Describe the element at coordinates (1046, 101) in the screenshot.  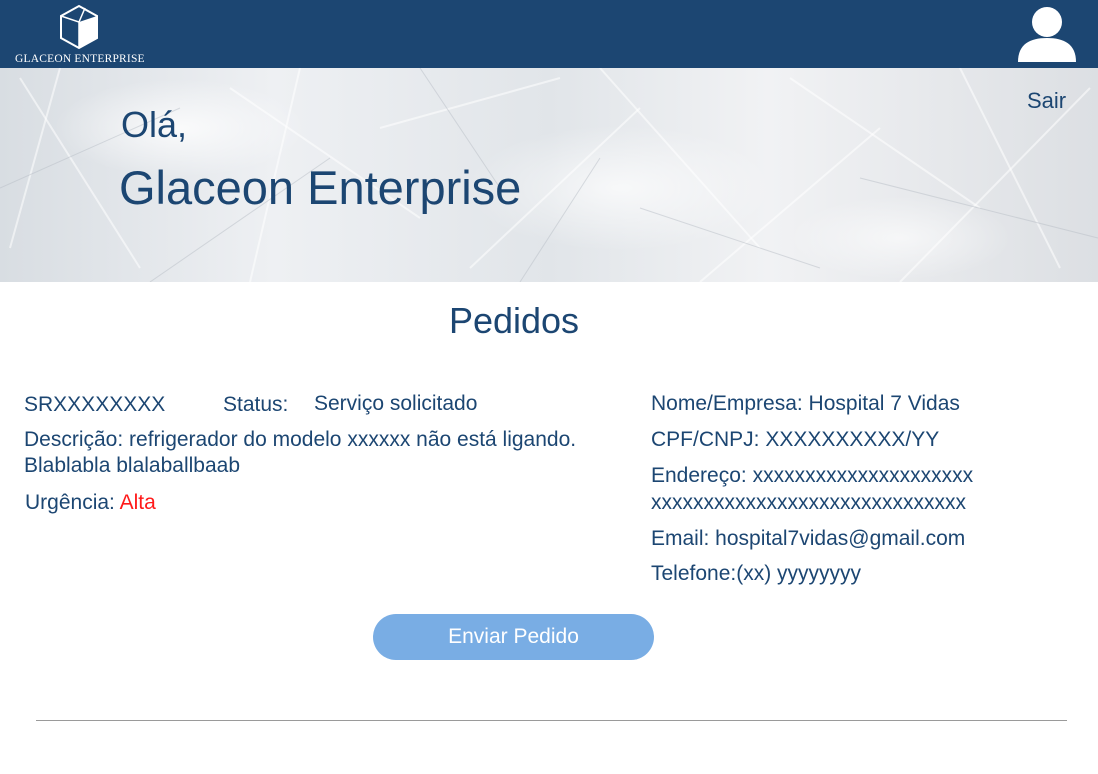
I see `logout-link: Sair` at that location.